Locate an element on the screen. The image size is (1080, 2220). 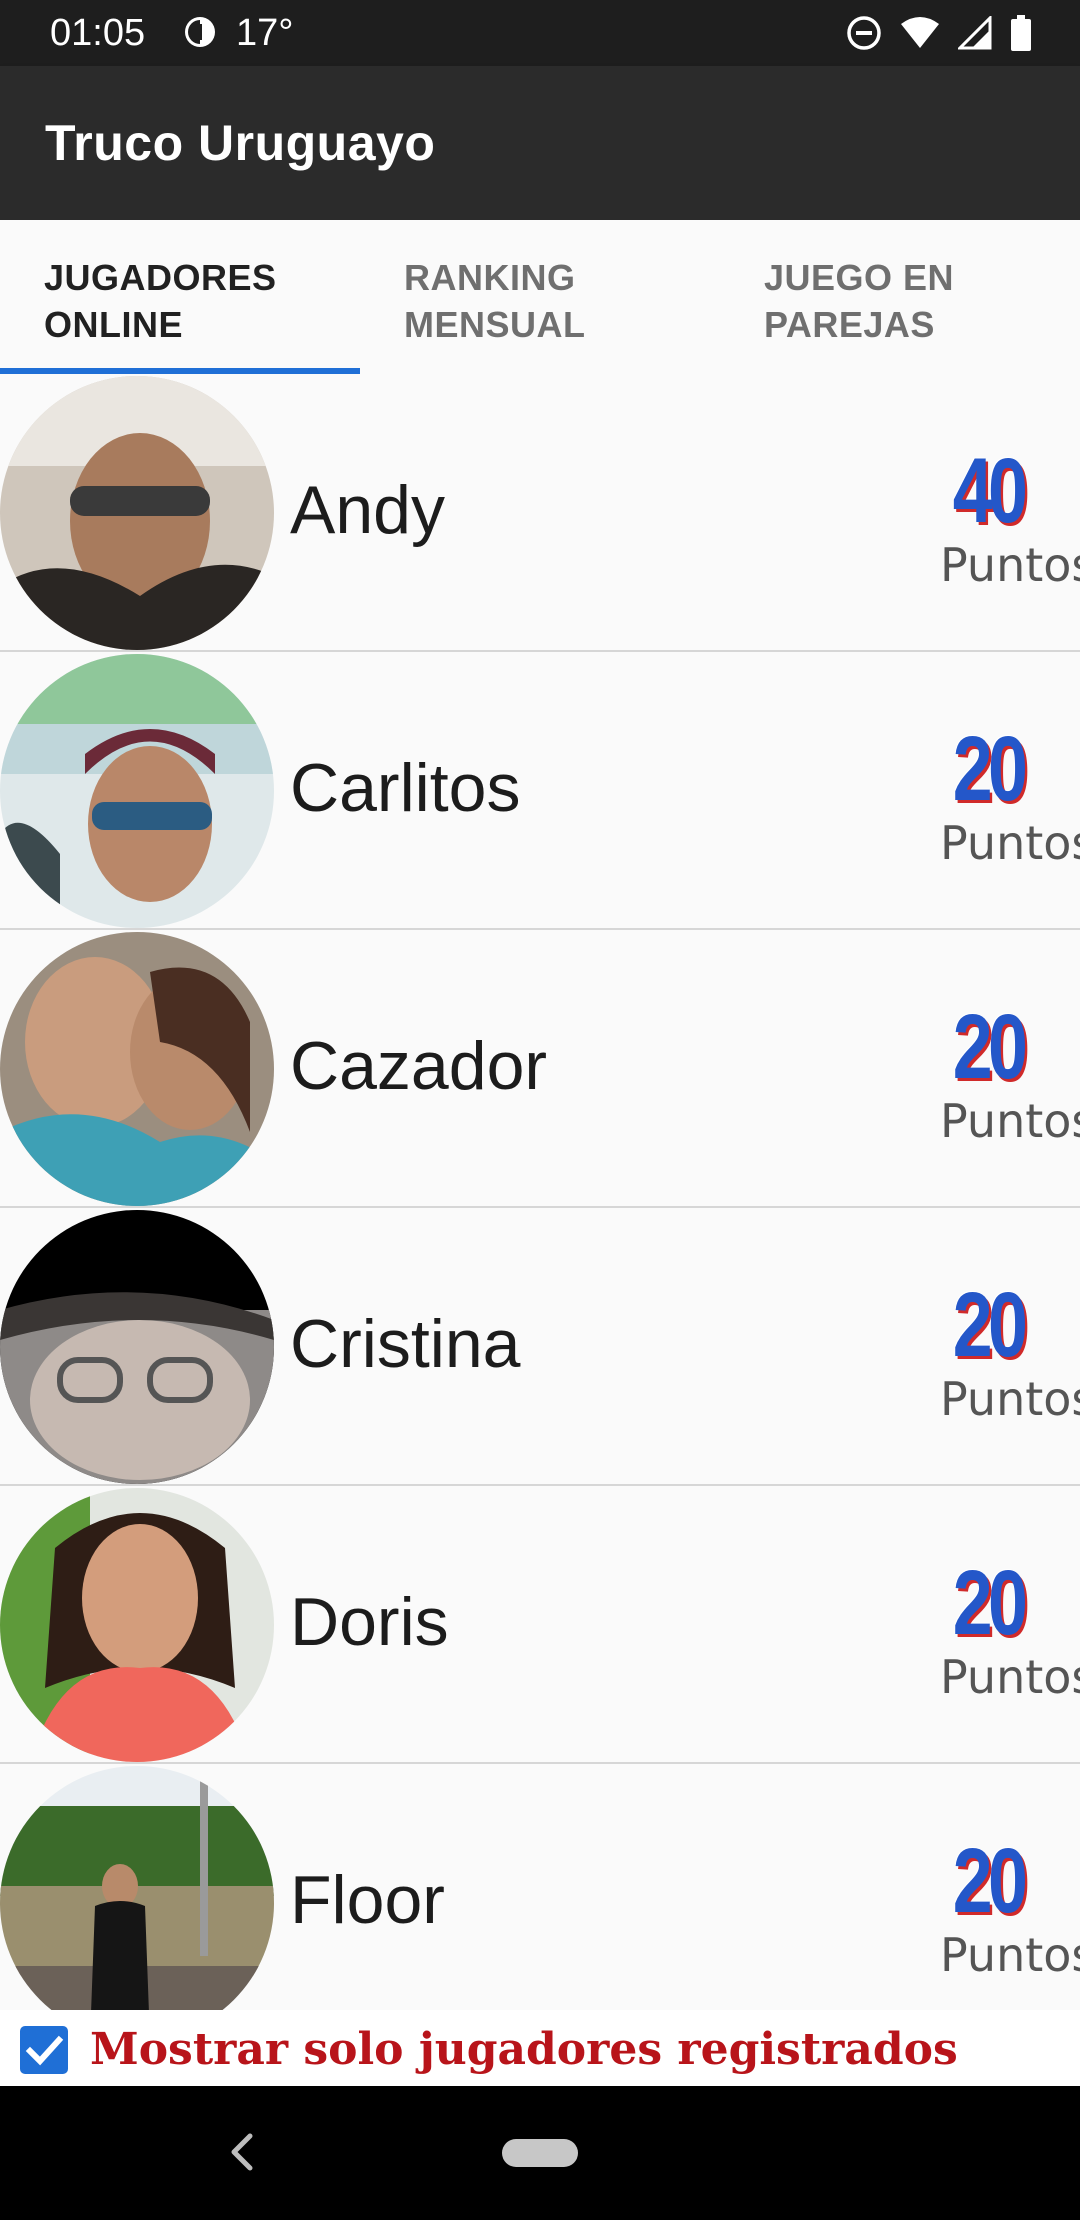
tab-juego-en-parejas: JUEGO EN PAREJAS is located at coordinates (900, 297).